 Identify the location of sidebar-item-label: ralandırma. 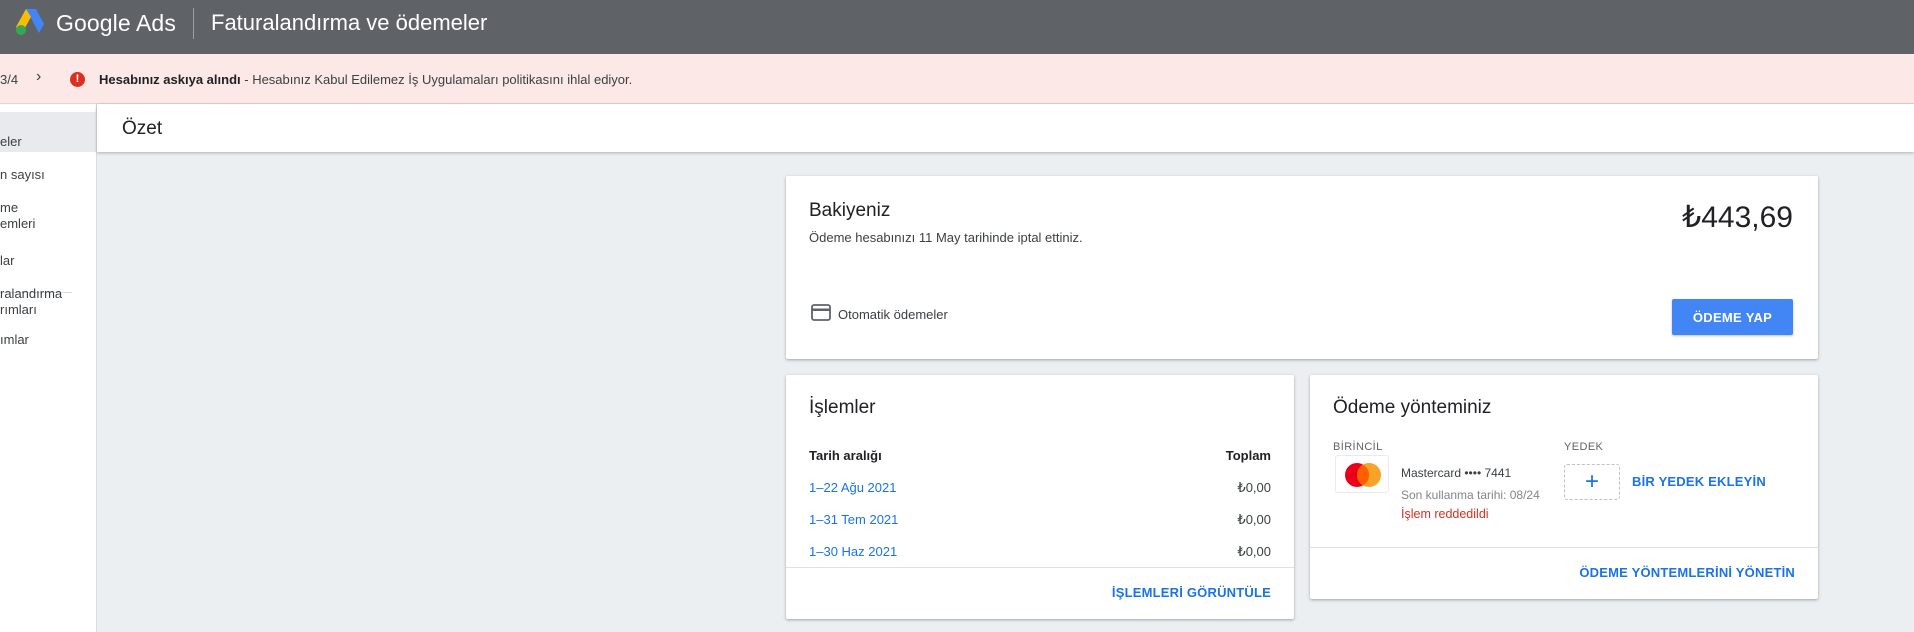
(31, 293).